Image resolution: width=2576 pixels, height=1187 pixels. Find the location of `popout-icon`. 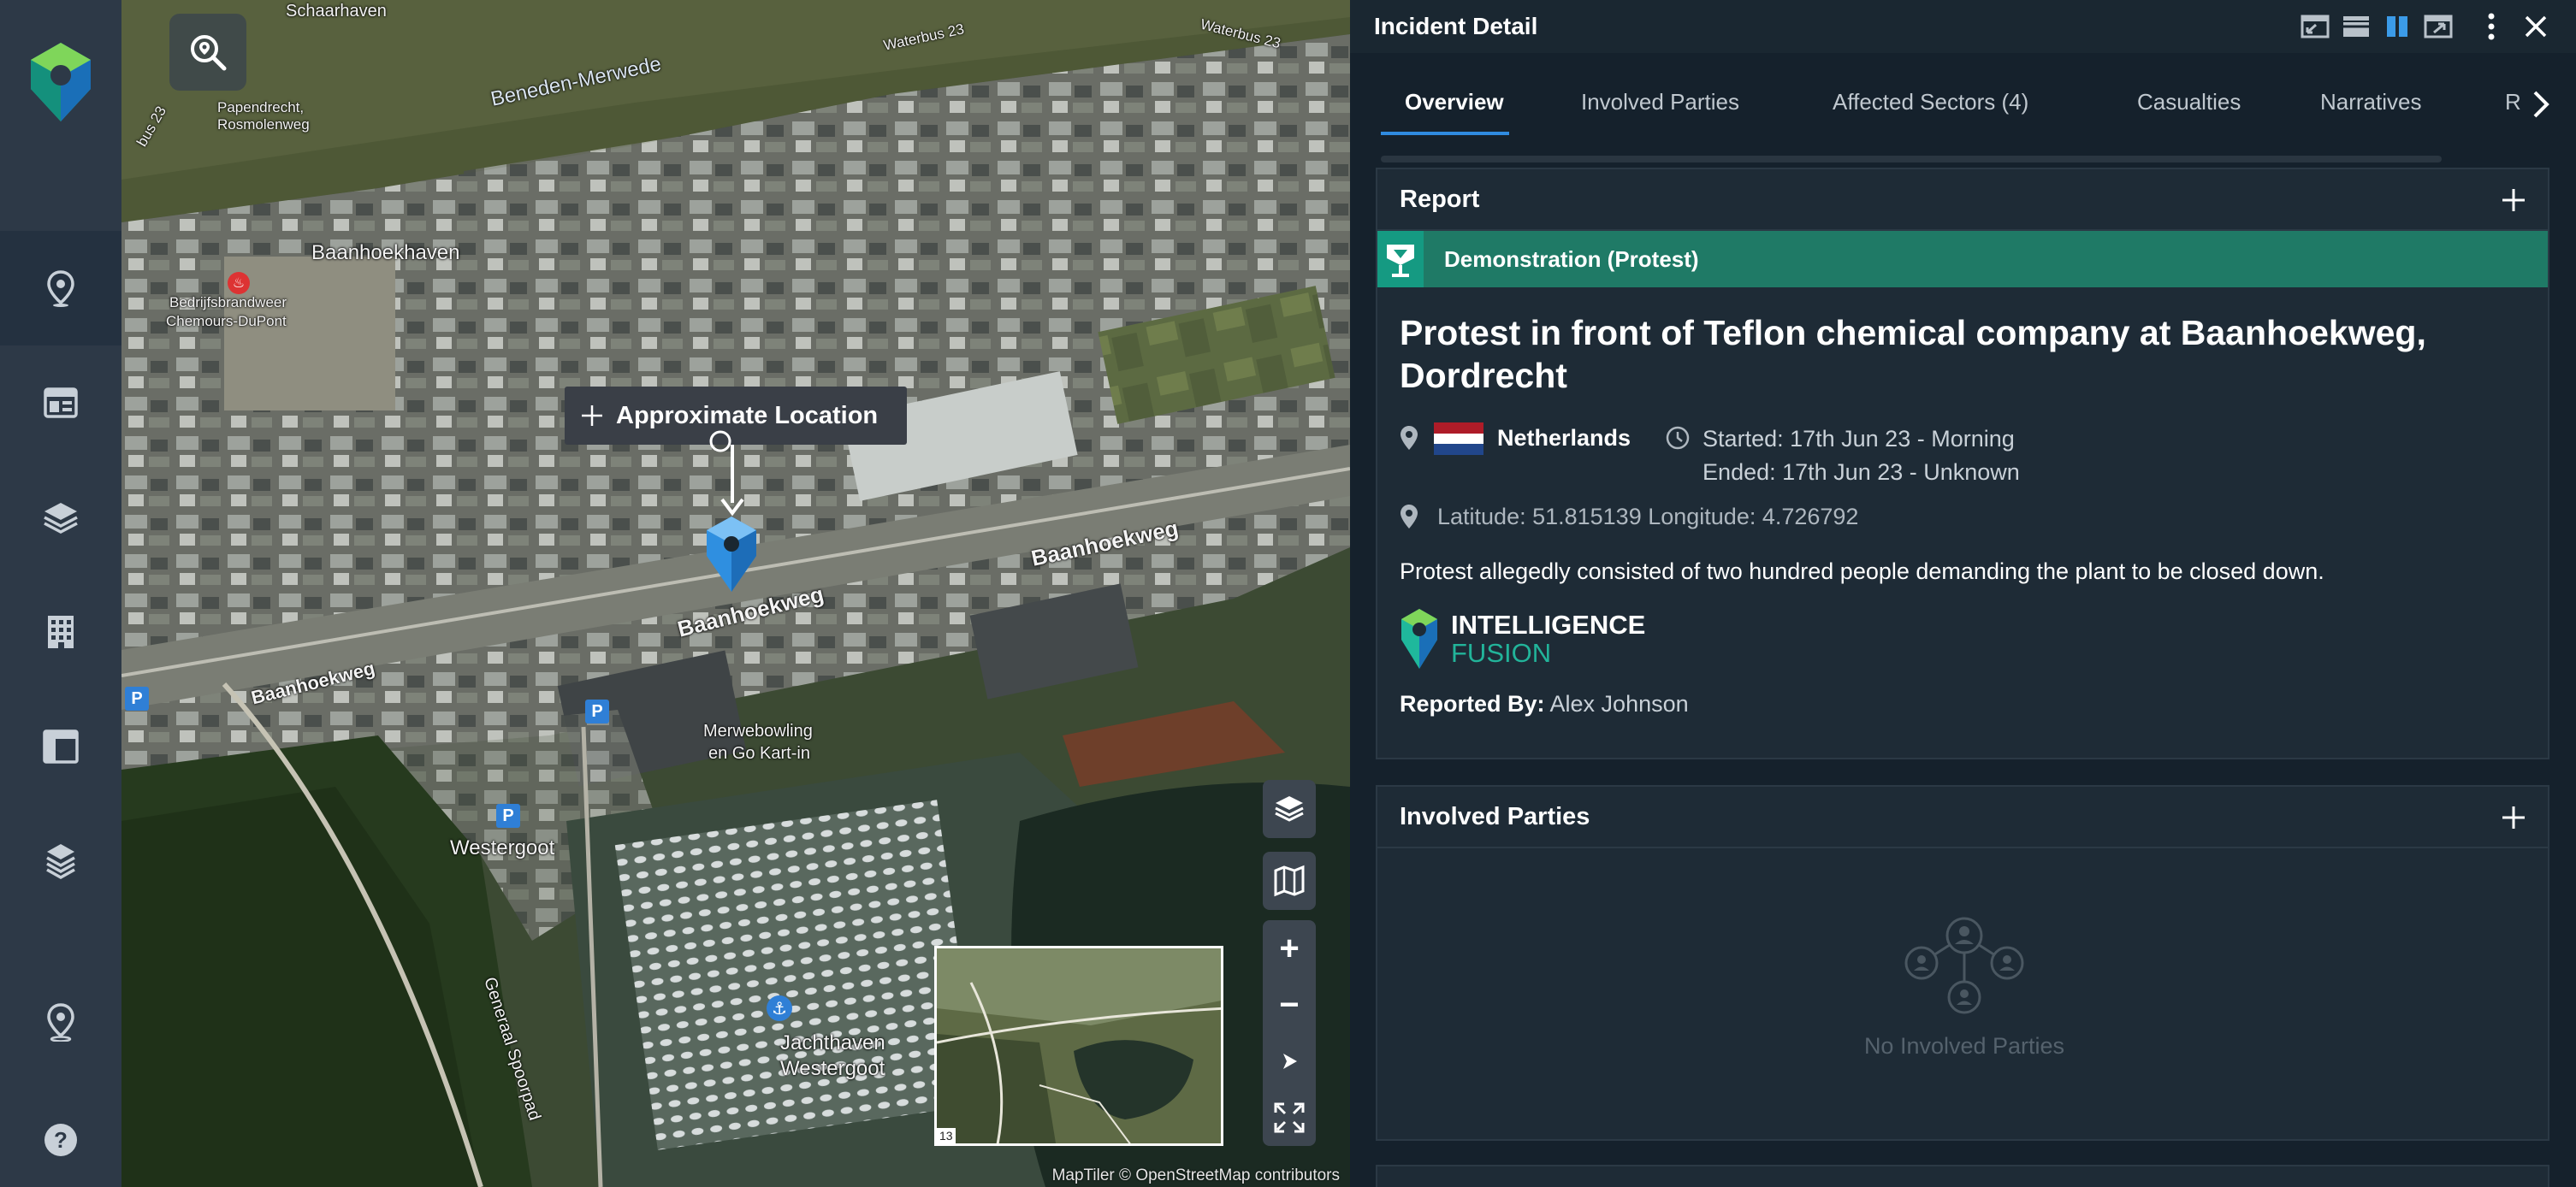

popout-icon is located at coordinates (2438, 26).